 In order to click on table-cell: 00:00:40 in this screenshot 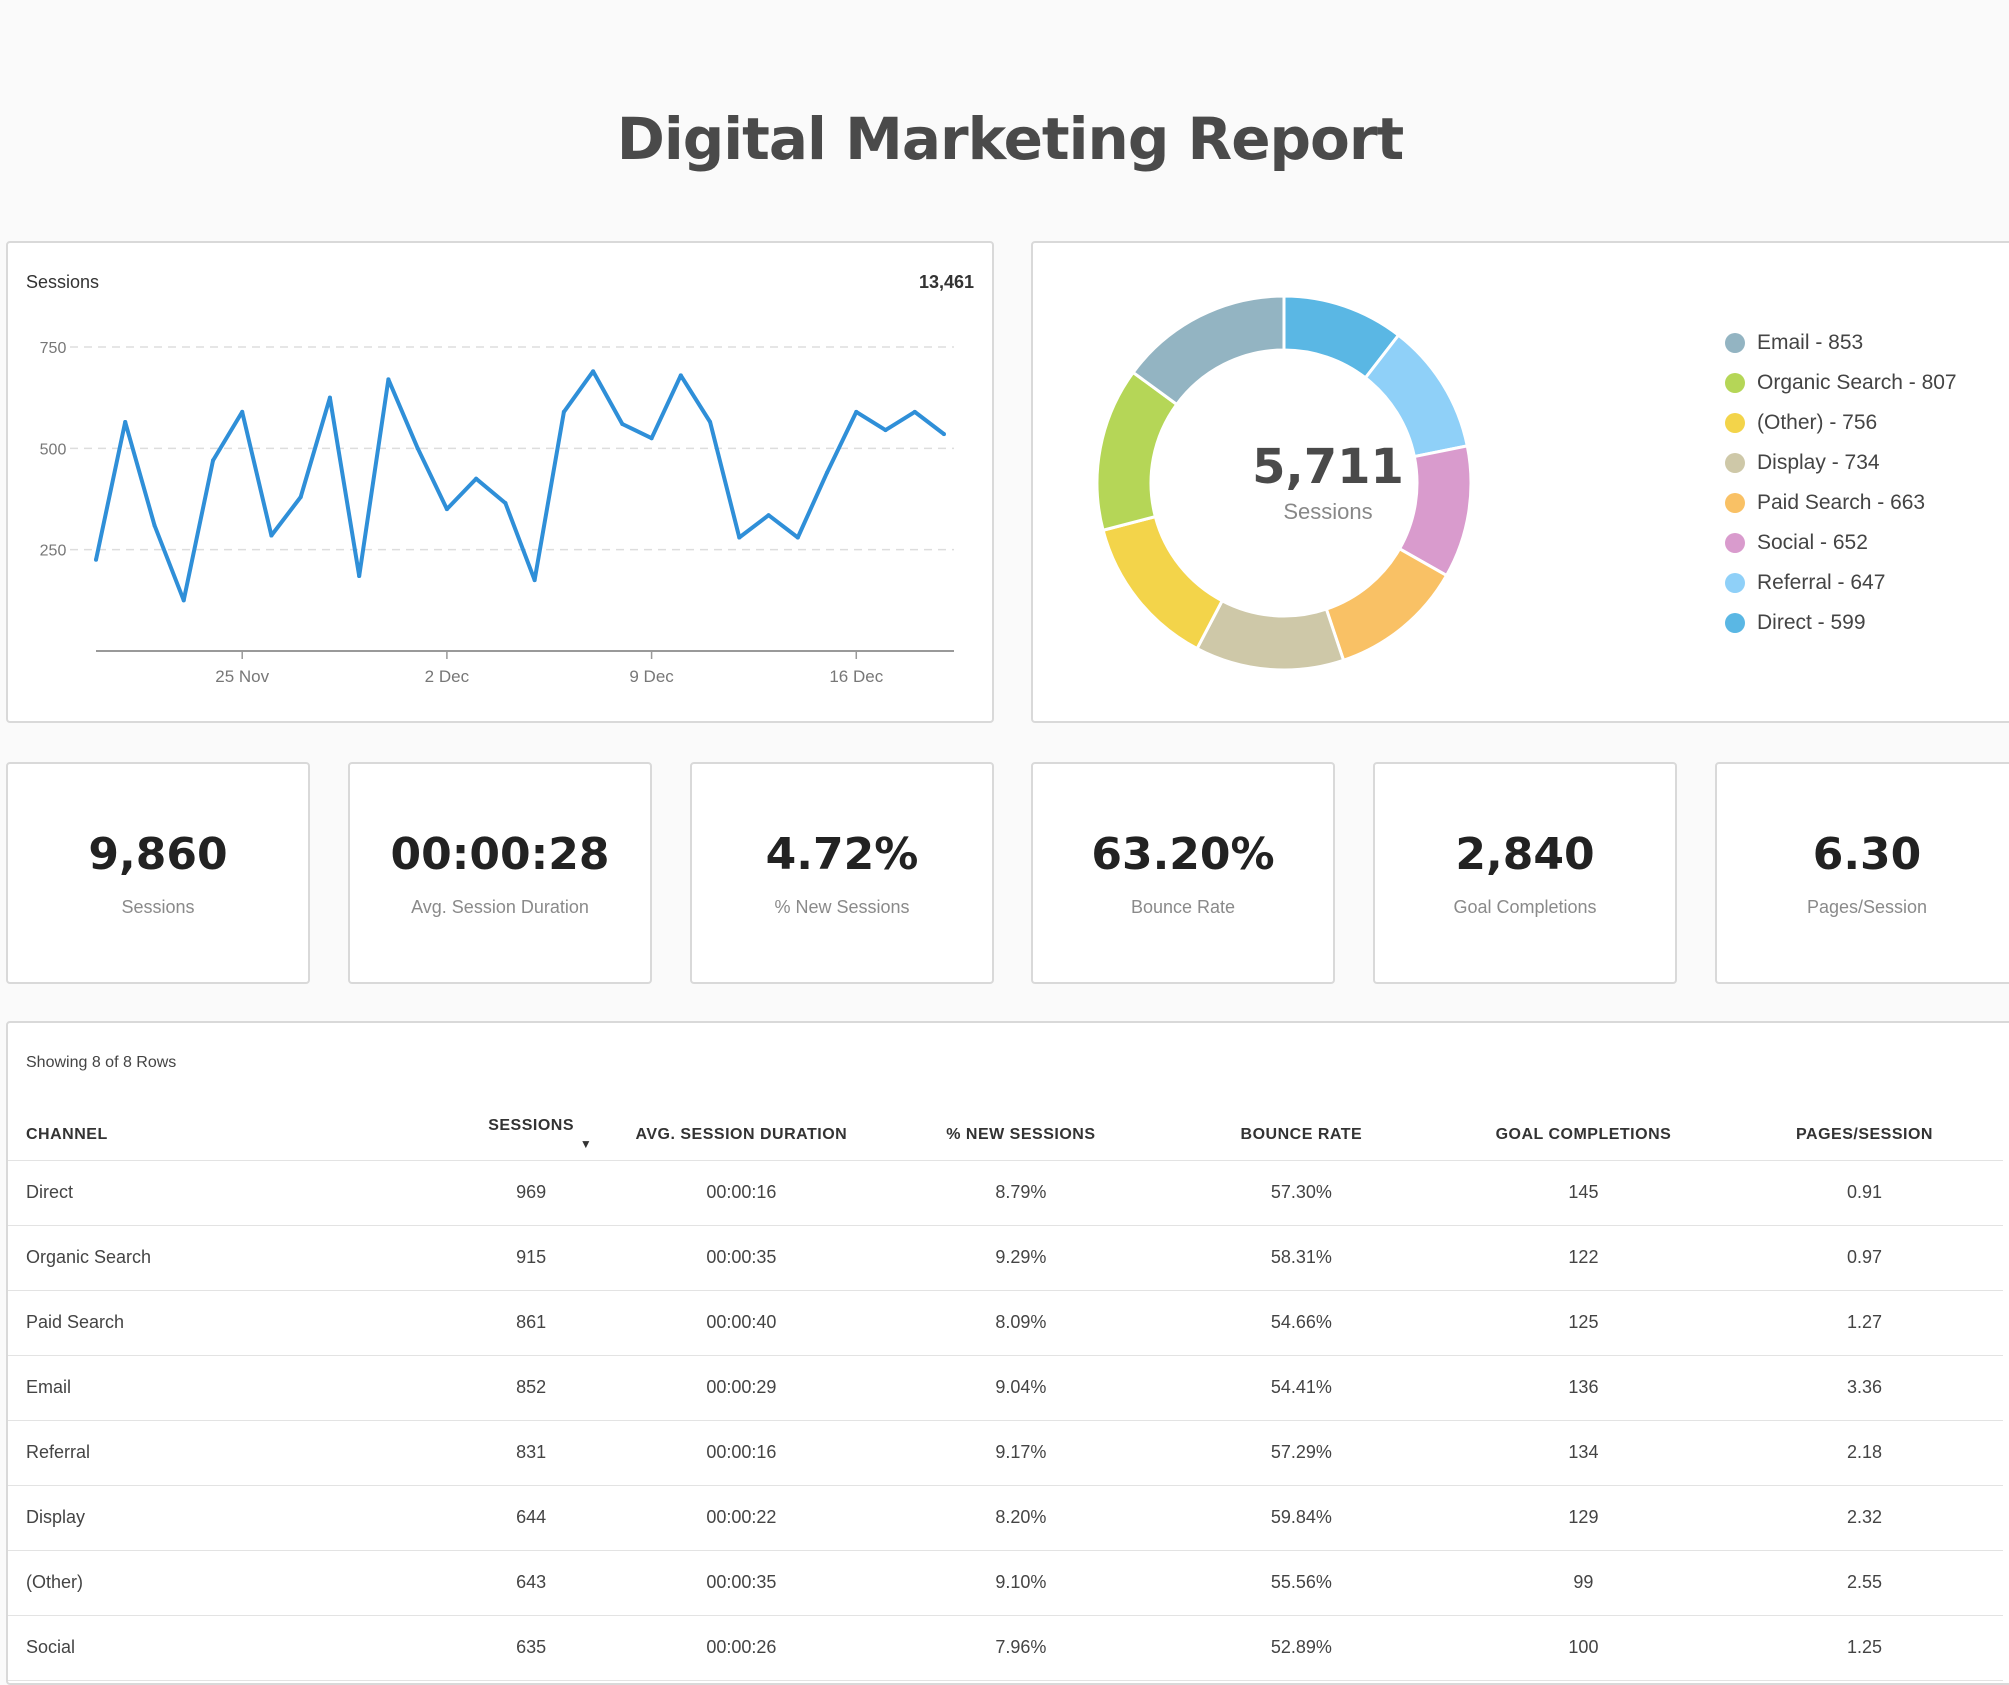, I will do `click(741, 1323)`.